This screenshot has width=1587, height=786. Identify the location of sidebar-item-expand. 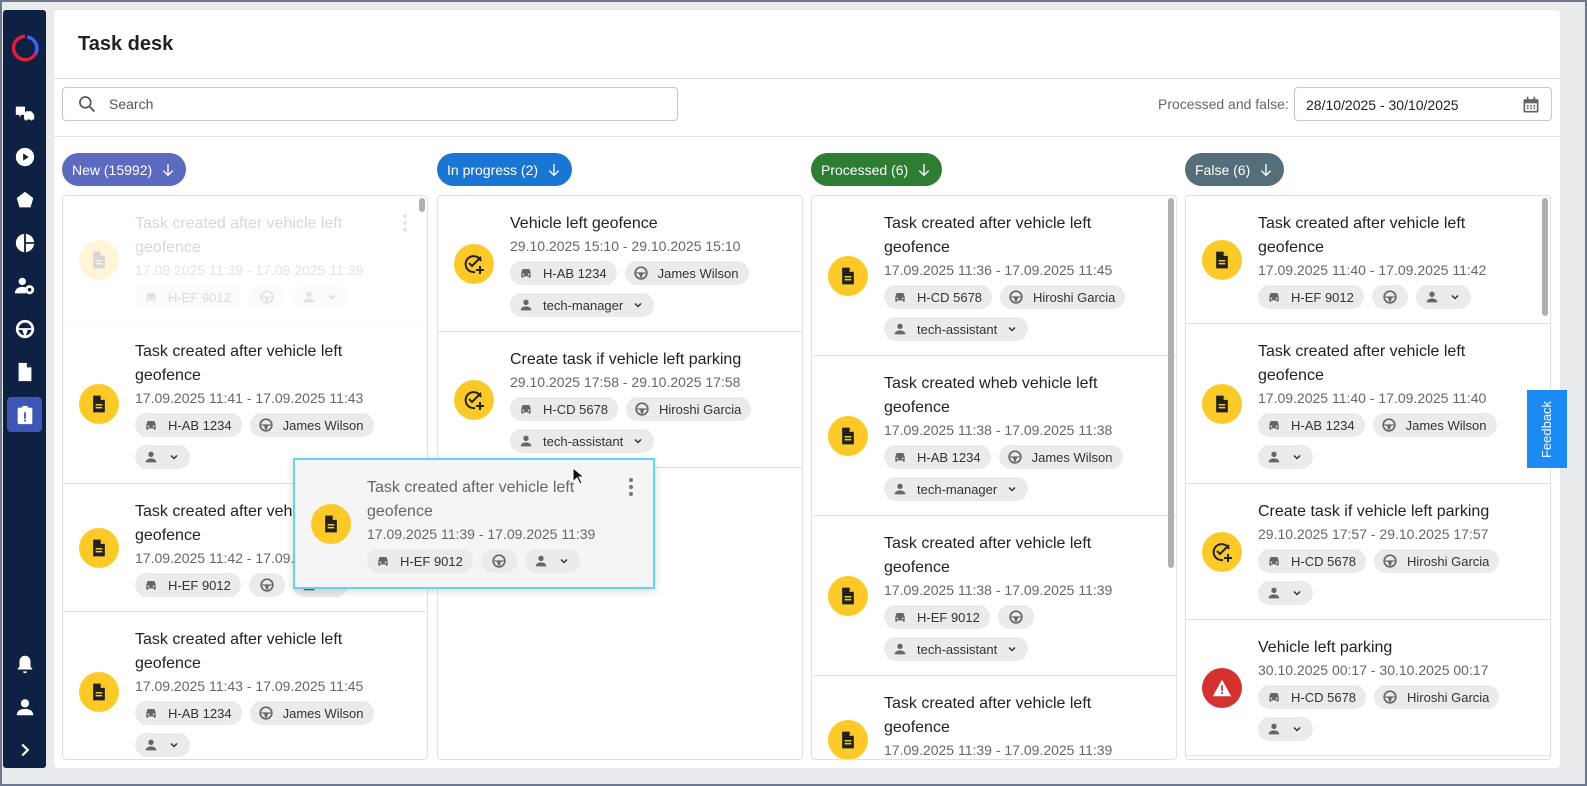
(24, 749).